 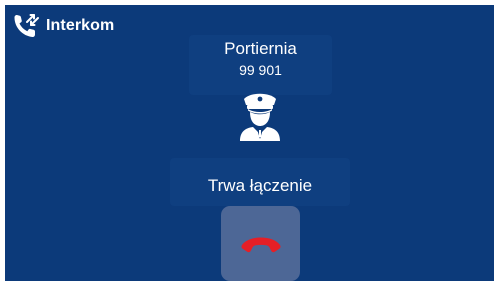 I want to click on hang-up-icon, so click(x=260, y=244).